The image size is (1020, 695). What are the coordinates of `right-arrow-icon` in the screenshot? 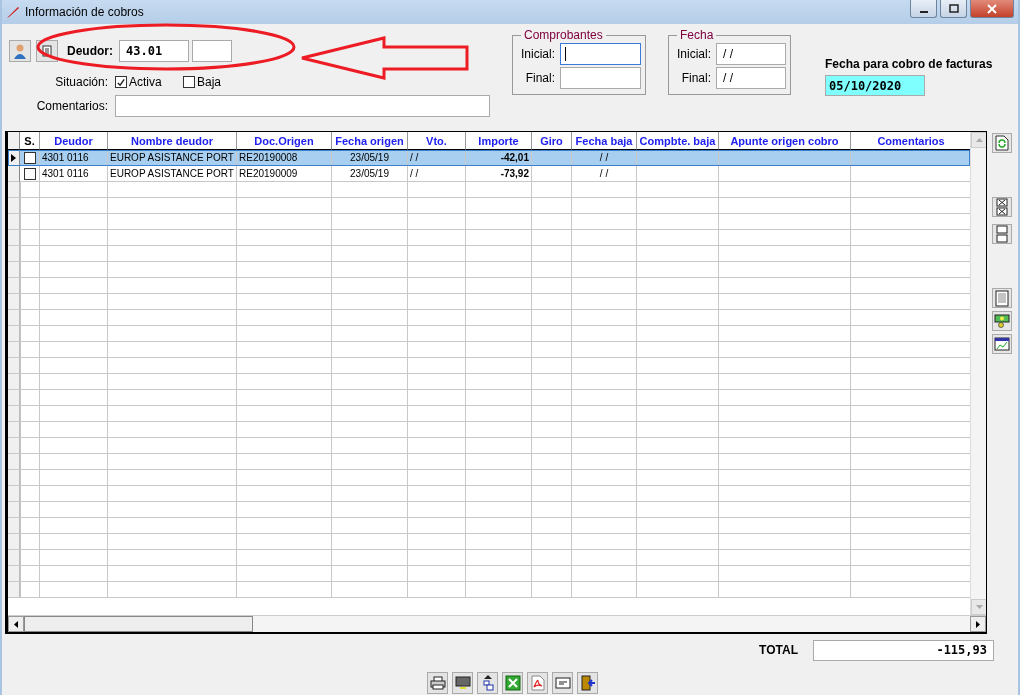 It's located at (978, 624).